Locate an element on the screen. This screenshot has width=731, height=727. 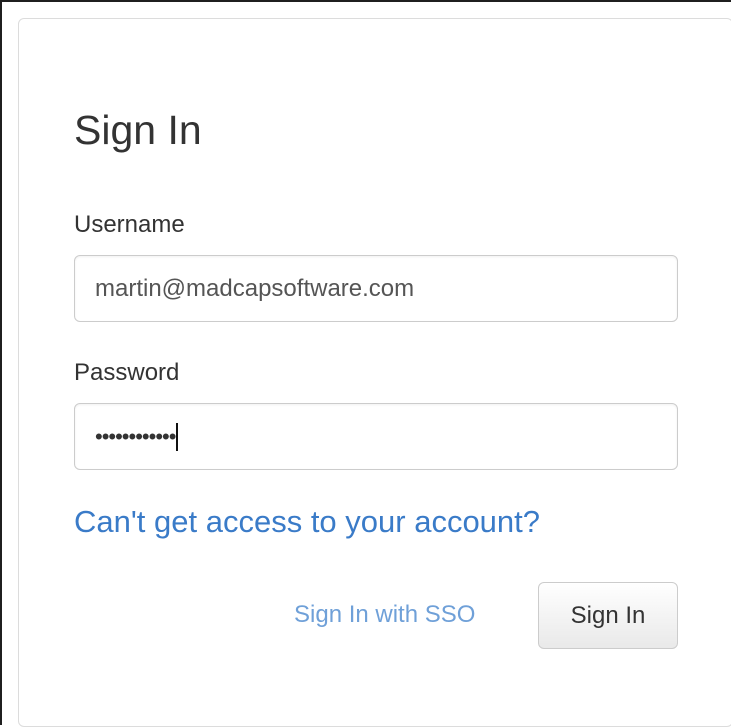
username-label: Username is located at coordinates (129, 224).